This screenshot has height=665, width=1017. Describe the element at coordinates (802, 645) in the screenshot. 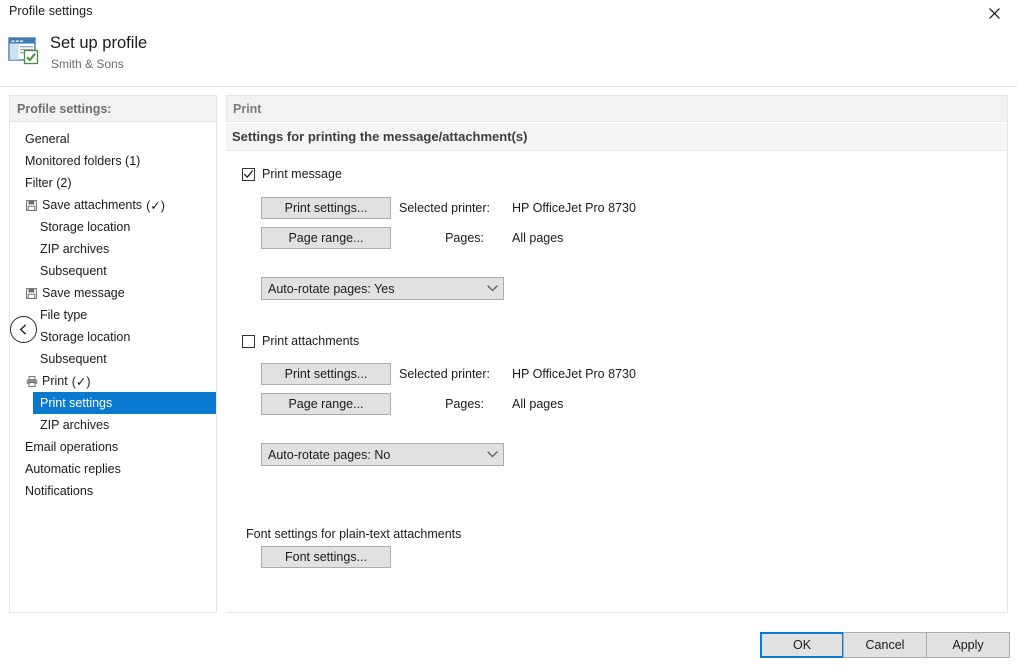

I see `ok-button: OK` at that location.